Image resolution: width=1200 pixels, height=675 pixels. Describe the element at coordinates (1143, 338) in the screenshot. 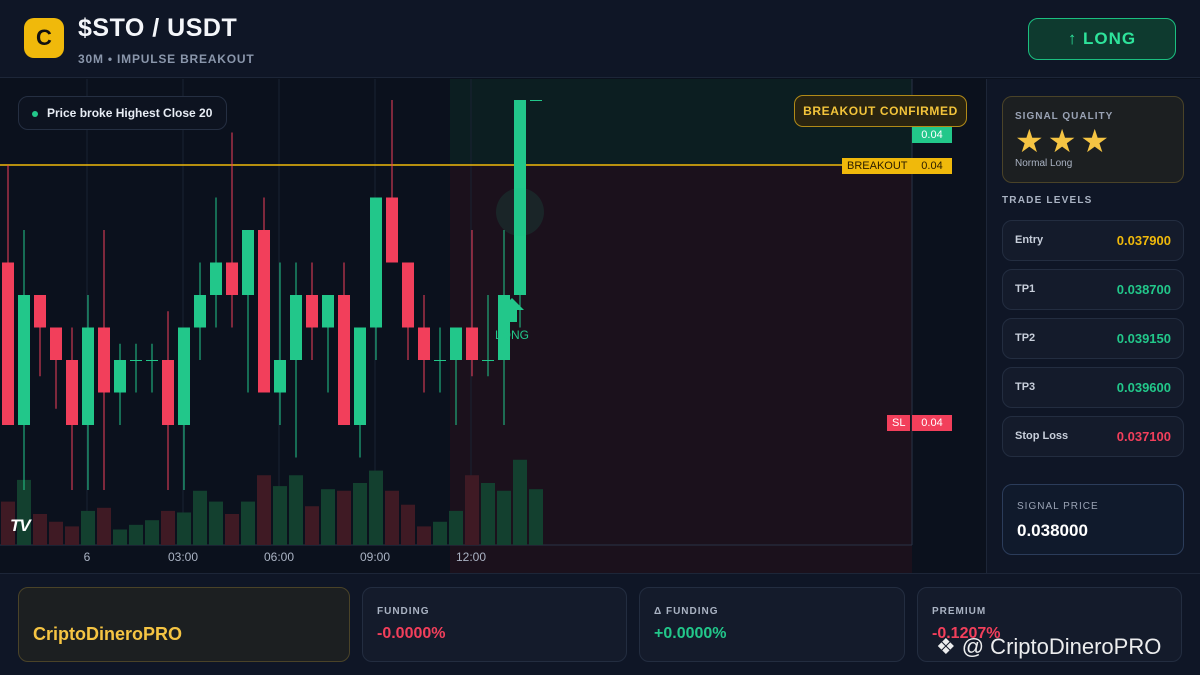

I see `level-value: 0.039150` at that location.